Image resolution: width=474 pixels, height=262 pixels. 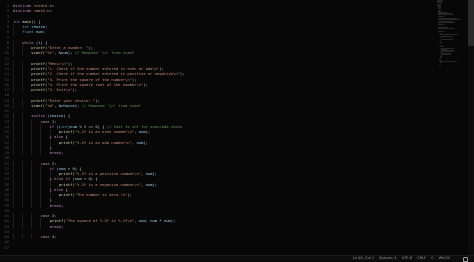 I want to click on line-ending-setting: CRLF, so click(x=421, y=258).